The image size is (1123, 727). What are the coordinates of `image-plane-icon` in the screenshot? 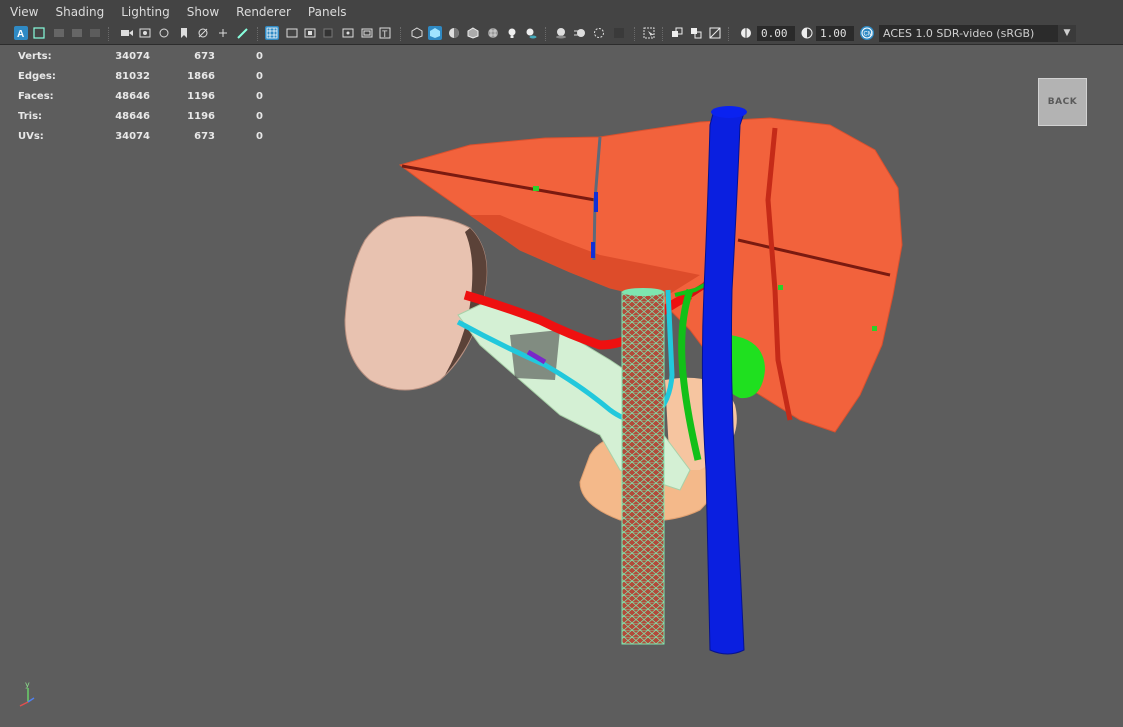 It's located at (95, 33).